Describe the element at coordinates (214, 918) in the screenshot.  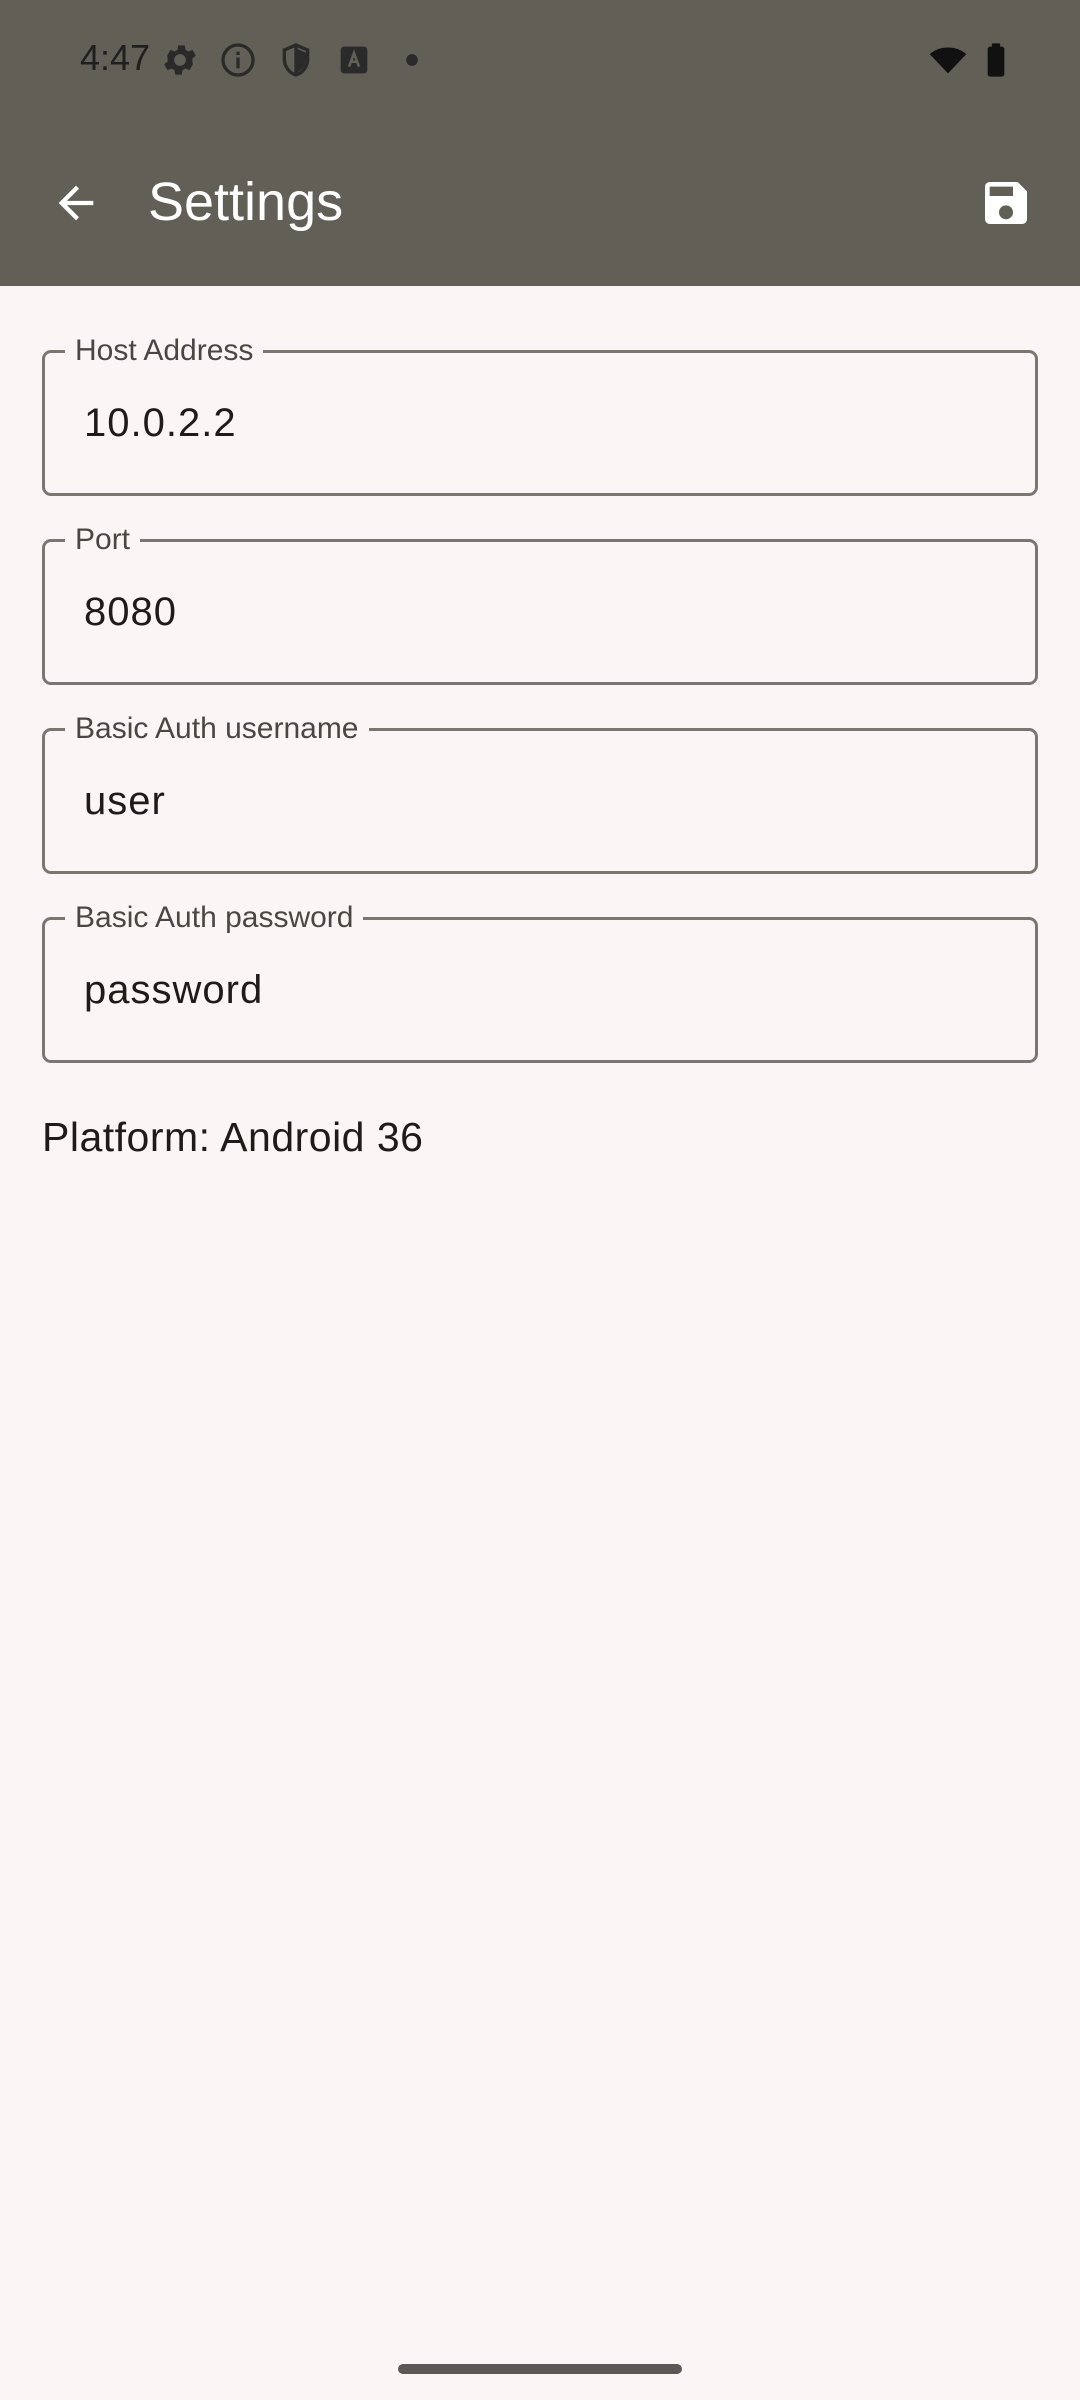
I see `password-label: Basic Auth password` at that location.